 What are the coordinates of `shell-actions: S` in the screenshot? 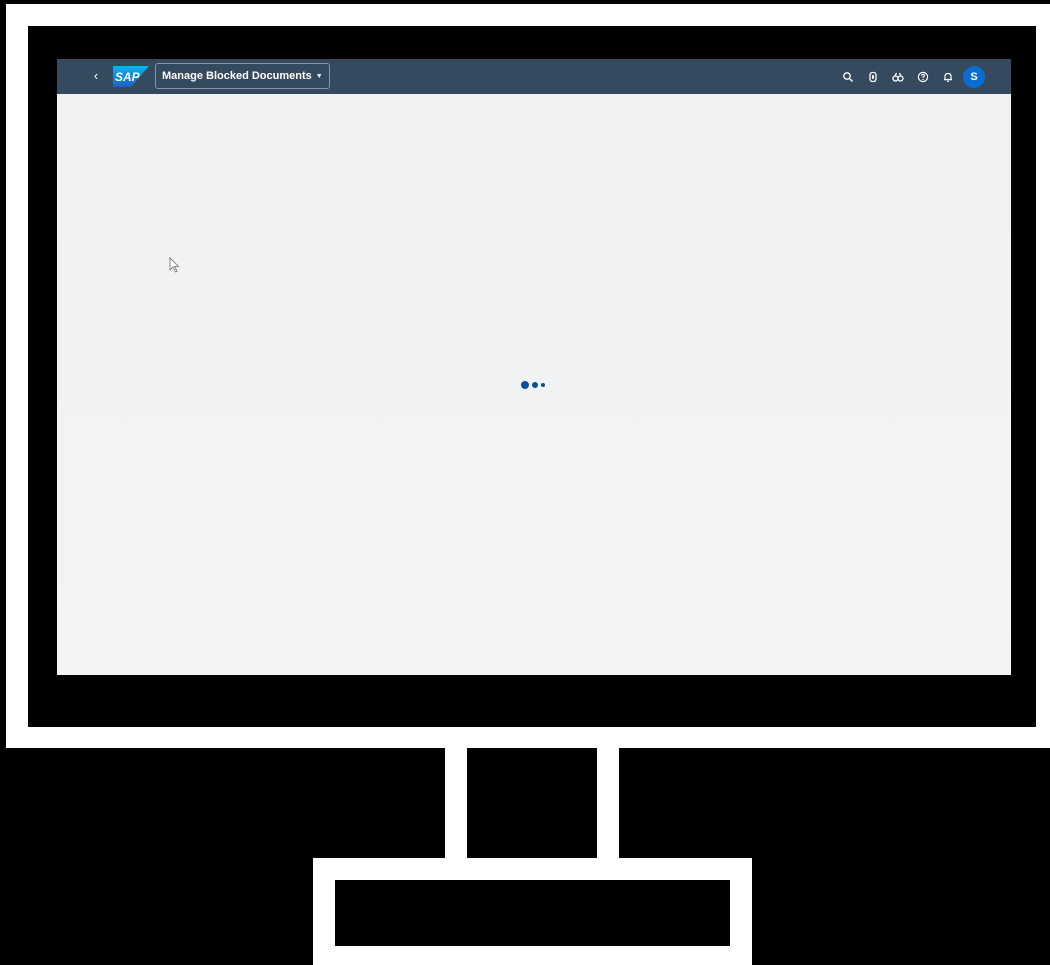 It's located at (910, 76).